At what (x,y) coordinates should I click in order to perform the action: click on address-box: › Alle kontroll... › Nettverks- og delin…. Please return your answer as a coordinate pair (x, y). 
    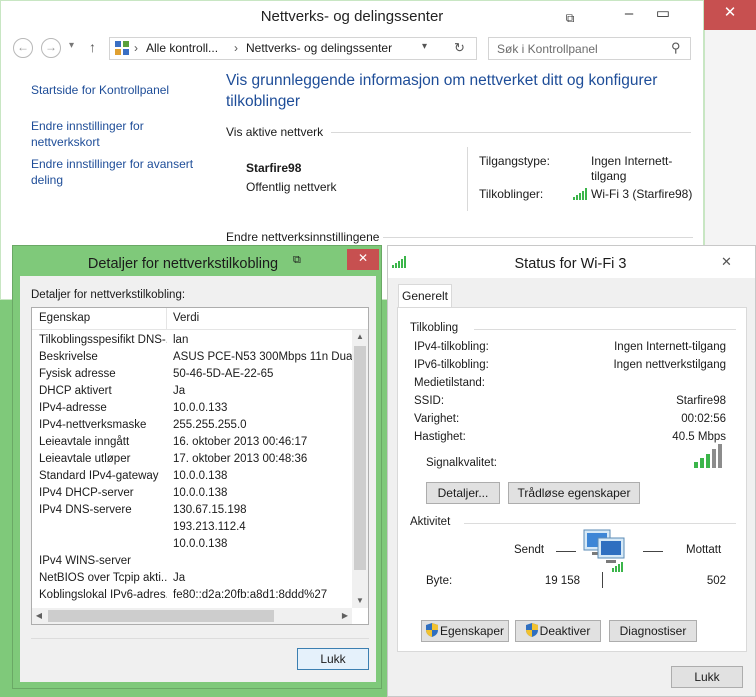
    Looking at the image, I should click on (293, 48).